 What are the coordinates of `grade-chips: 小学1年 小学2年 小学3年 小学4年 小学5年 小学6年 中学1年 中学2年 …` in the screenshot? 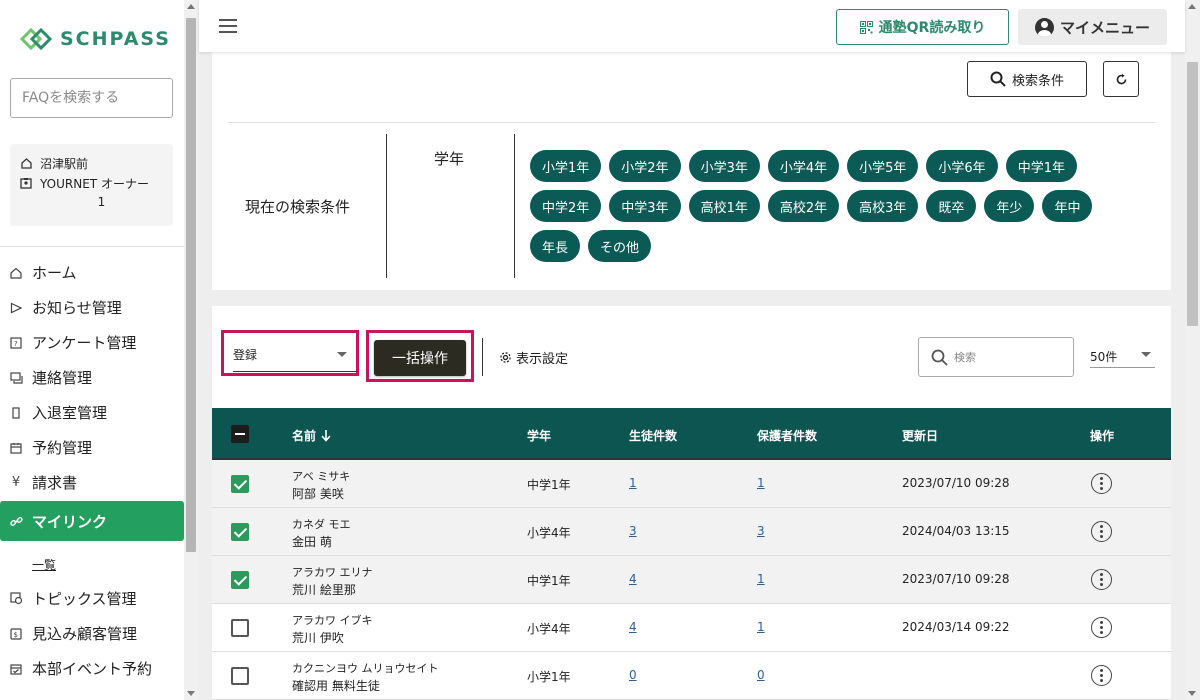 It's located at (824, 206).